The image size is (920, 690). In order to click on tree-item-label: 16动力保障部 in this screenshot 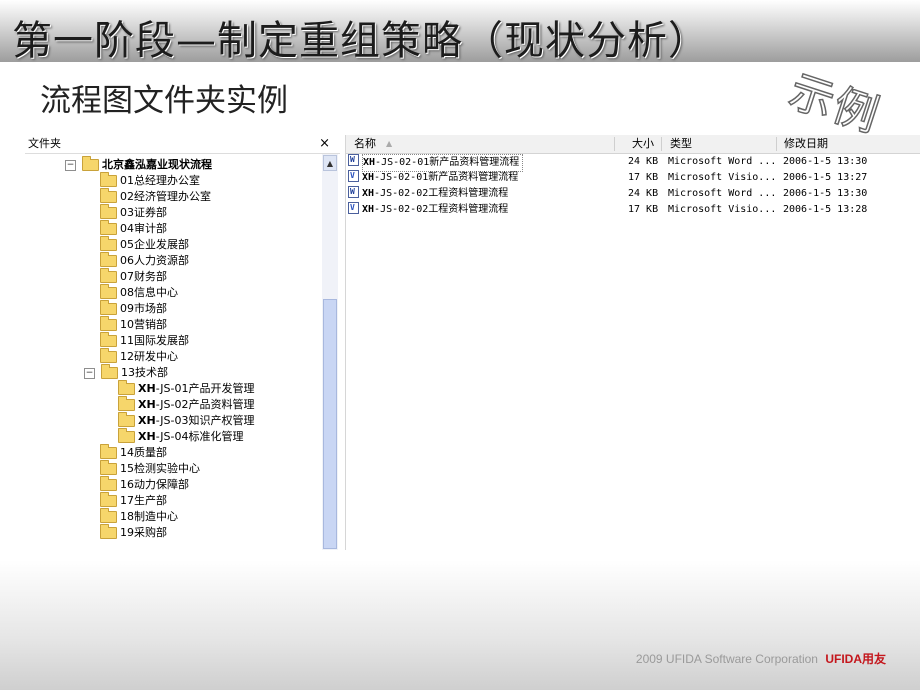, I will do `click(154, 484)`.